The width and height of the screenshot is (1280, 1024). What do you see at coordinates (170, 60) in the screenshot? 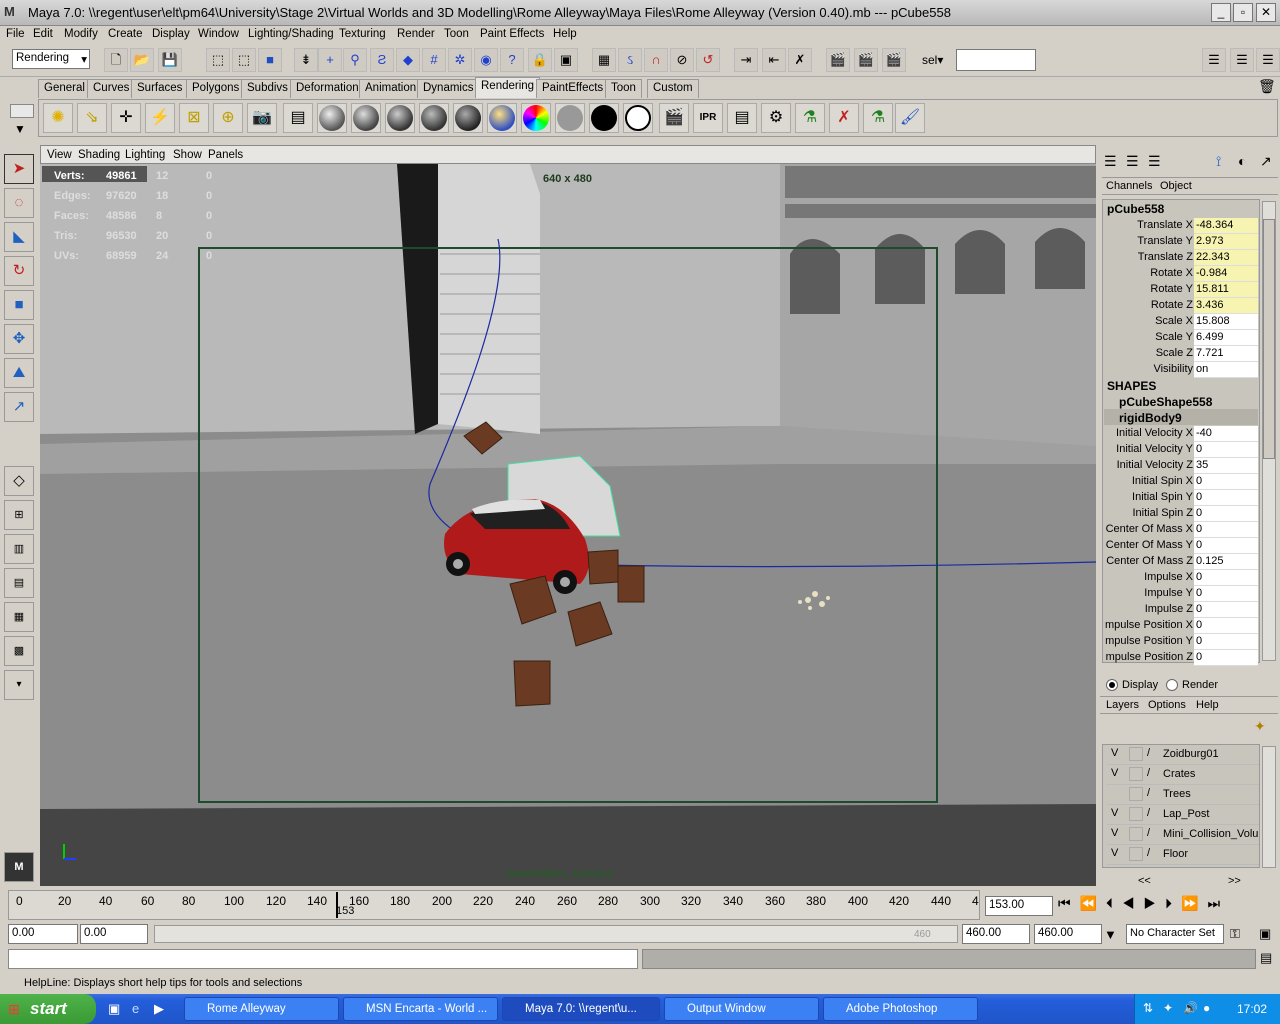
I see `save-scene-icon: 💾` at bounding box center [170, 60].